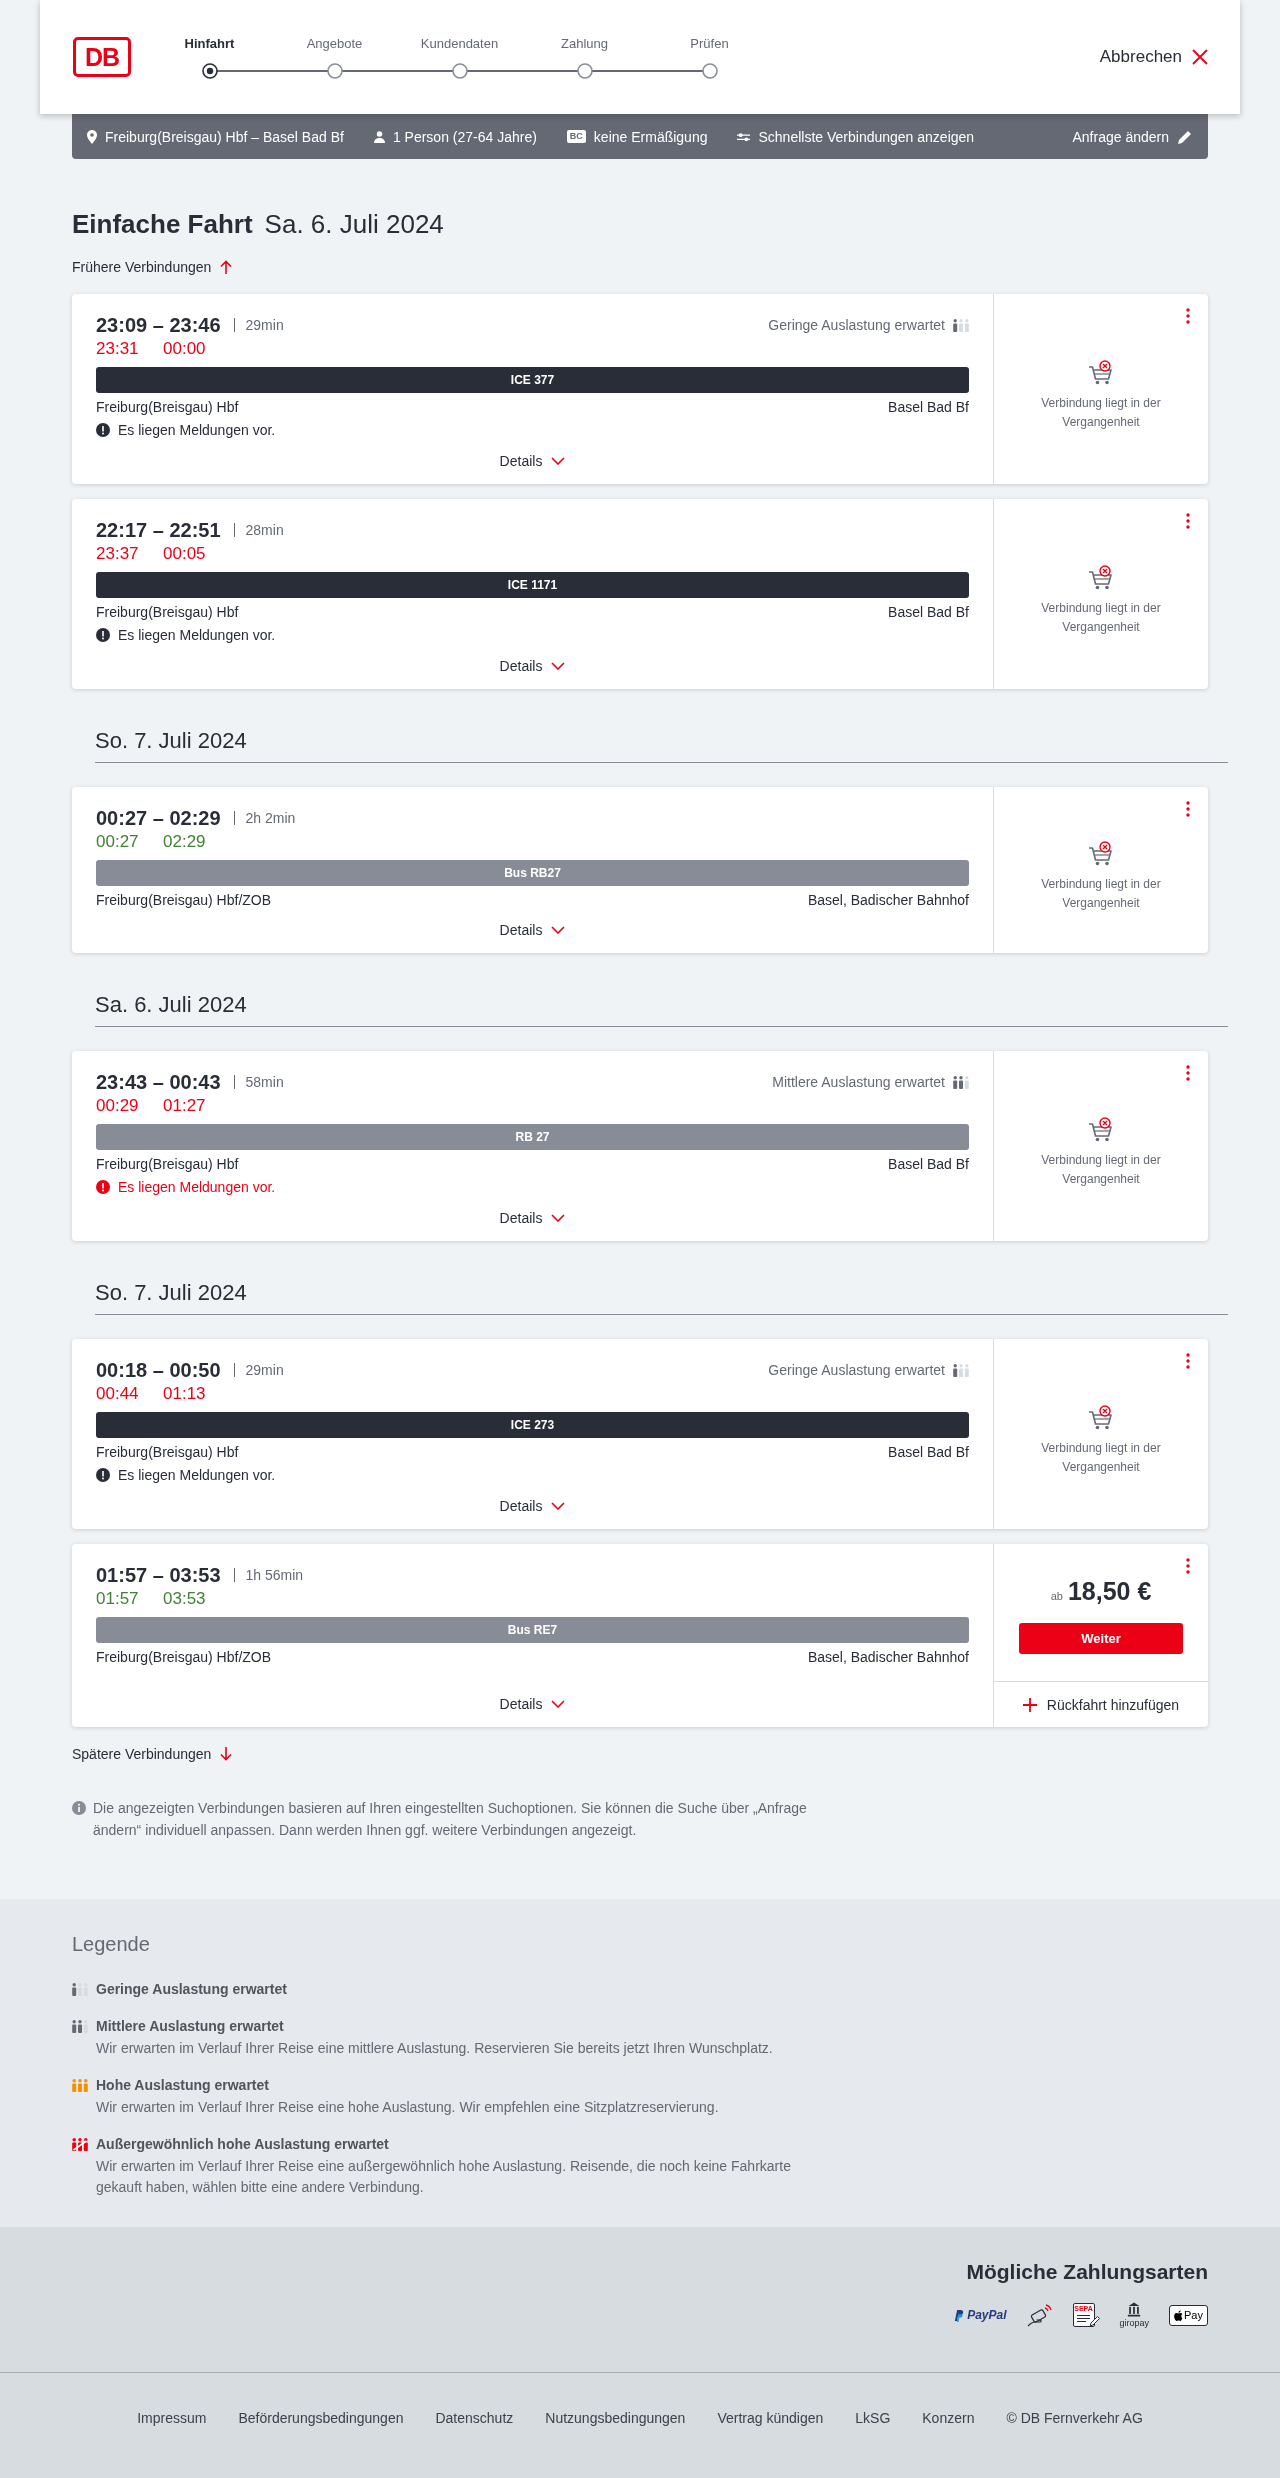 The height and width of the screenshot is (2478, 1280). Describe the element at coordinates (185, 1394) in the screenshot. I see `realtime-arrival: 01:13` at that location.